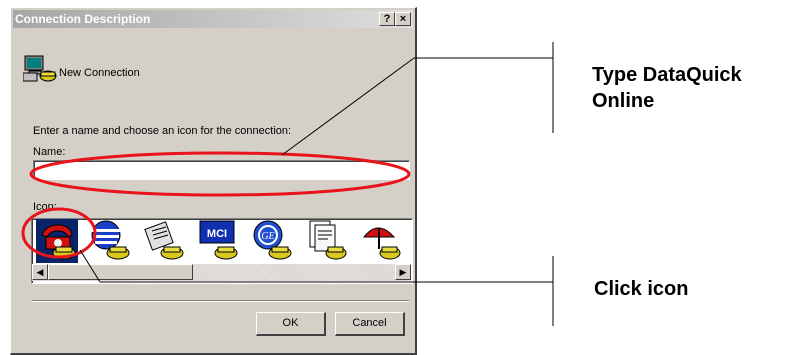 The height and width of the screenshot is (355, 796). What do you see at coordinates (667, 75) in the screenshot?
I see `callout-top-line1: Type DataQuick` at bounding box center [667, 75].